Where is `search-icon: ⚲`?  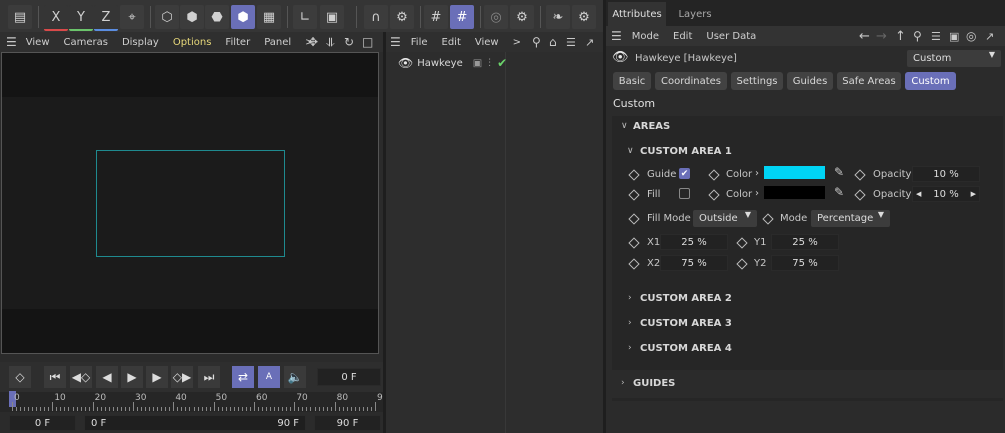
search-icon: ⚲ is located at coordinates (917, 36).